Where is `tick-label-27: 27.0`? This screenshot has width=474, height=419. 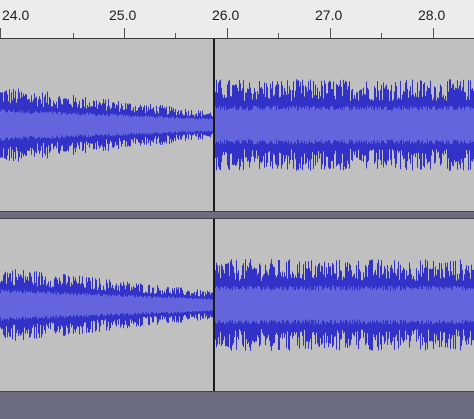
tick-label-27: 27.0 is located at coordinates (329, 15).